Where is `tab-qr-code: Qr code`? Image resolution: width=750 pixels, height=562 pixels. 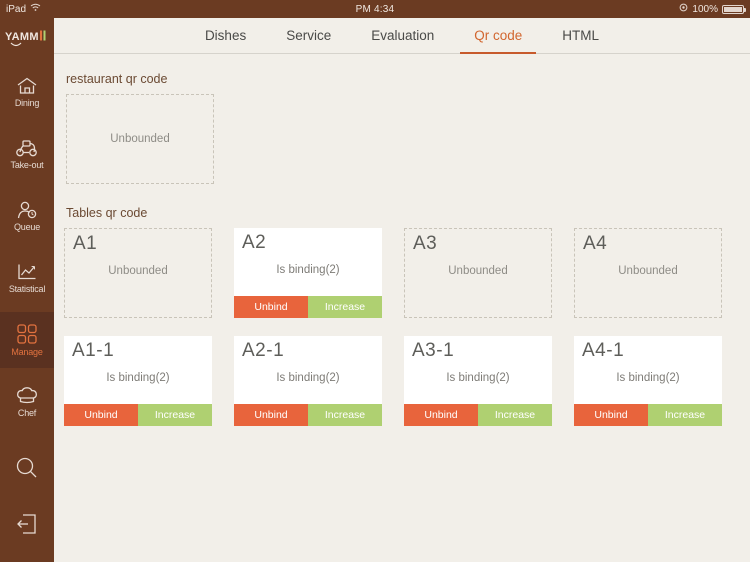
tab-qr-code: Qr code is located at coordinates (498, 36).